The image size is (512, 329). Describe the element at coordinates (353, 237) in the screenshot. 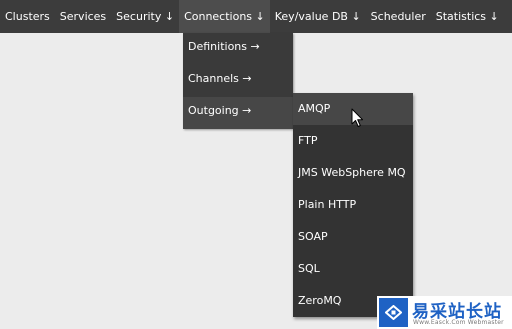

I see `submenu-item-soap: SOAP` at that location.